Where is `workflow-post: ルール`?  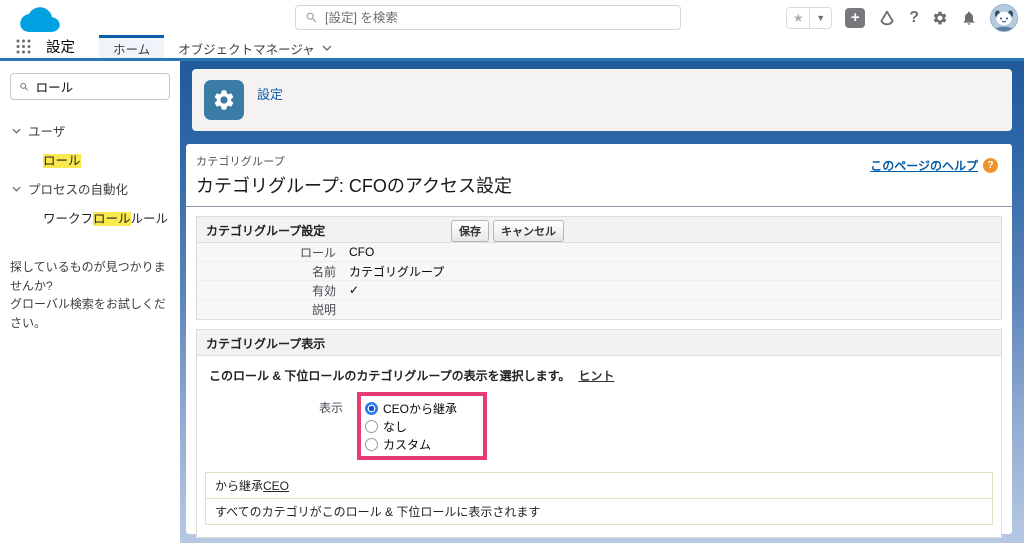 workflow-post: ルール is located at coordinates (149, 219).